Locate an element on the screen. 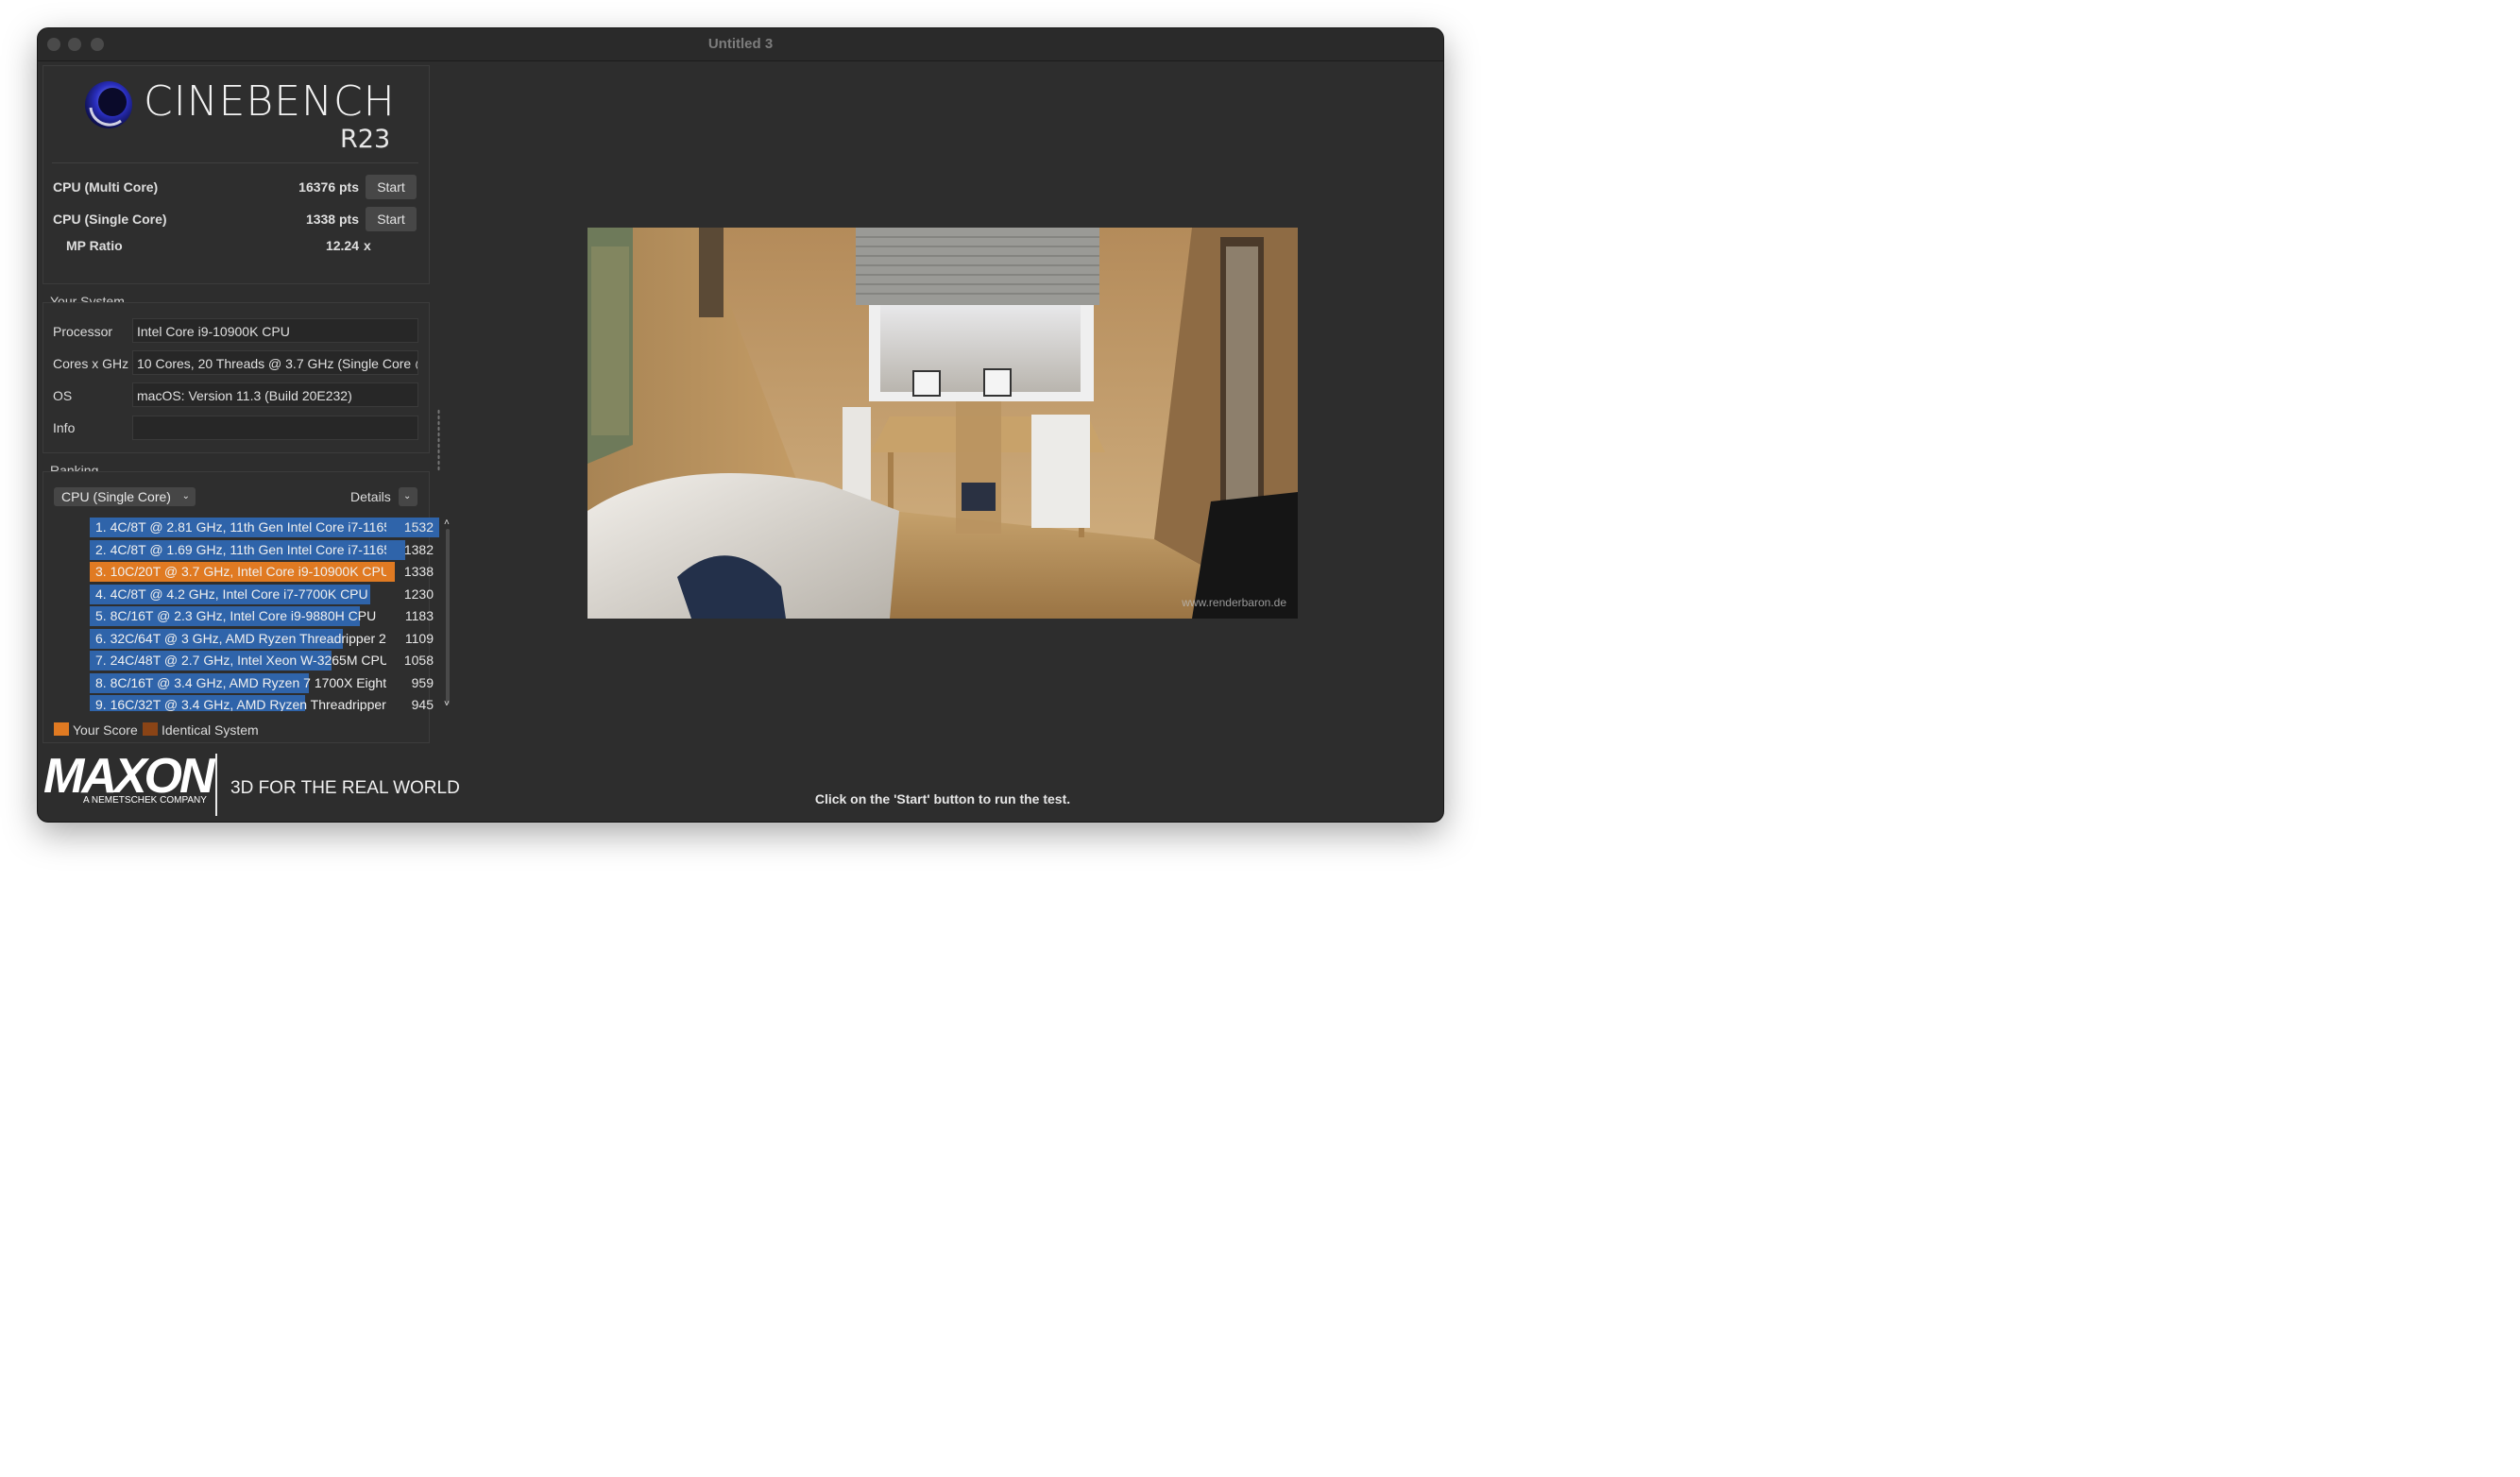 This screenshot has height=1477, width=2520. multi-core-label: CPU (Multi Core) is located at coordinates (106, 187).